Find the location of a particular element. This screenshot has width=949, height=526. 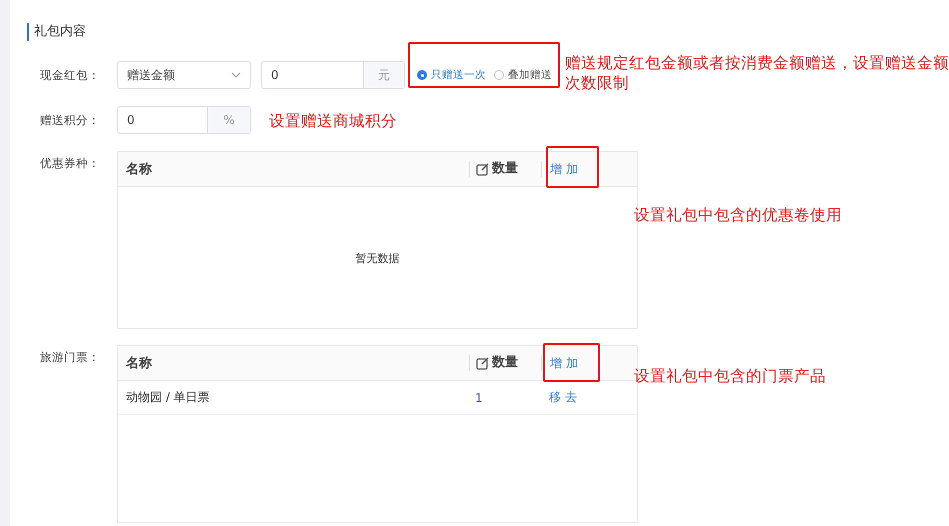

annotation-text: 设置礼包中包含的优惠卷使用 is located at coordinates (738, 215).